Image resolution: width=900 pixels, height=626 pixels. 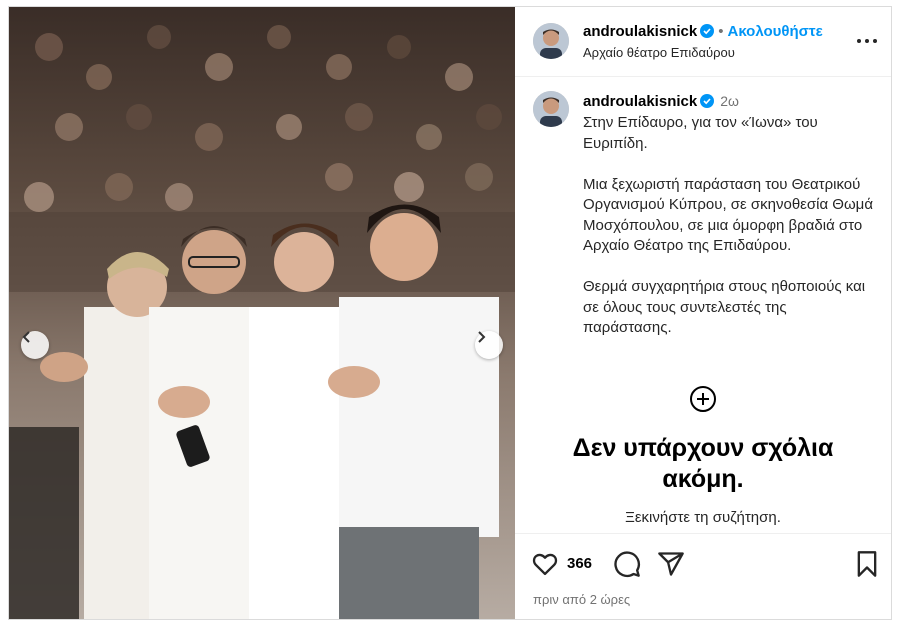 What do you see at coordinates (867, 564) in the screenshot?
I see `bookmark-icon` at bounding box center [867, 564].